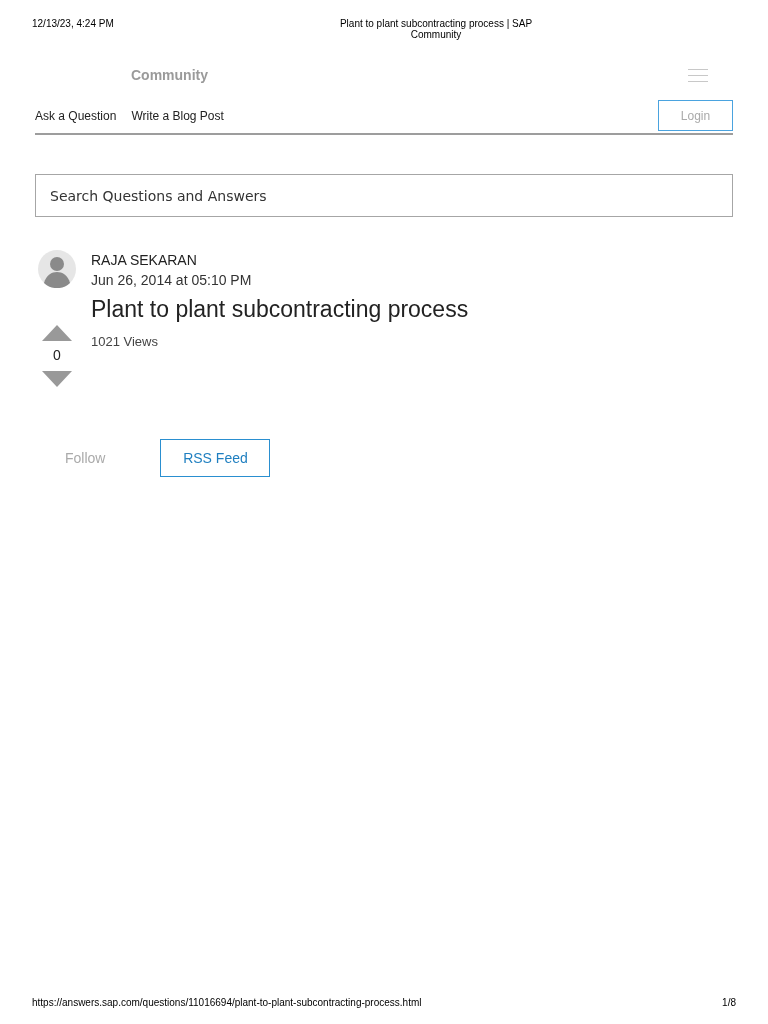  I want to click on search-field: Search Questions and Answers, so click(384, 195).